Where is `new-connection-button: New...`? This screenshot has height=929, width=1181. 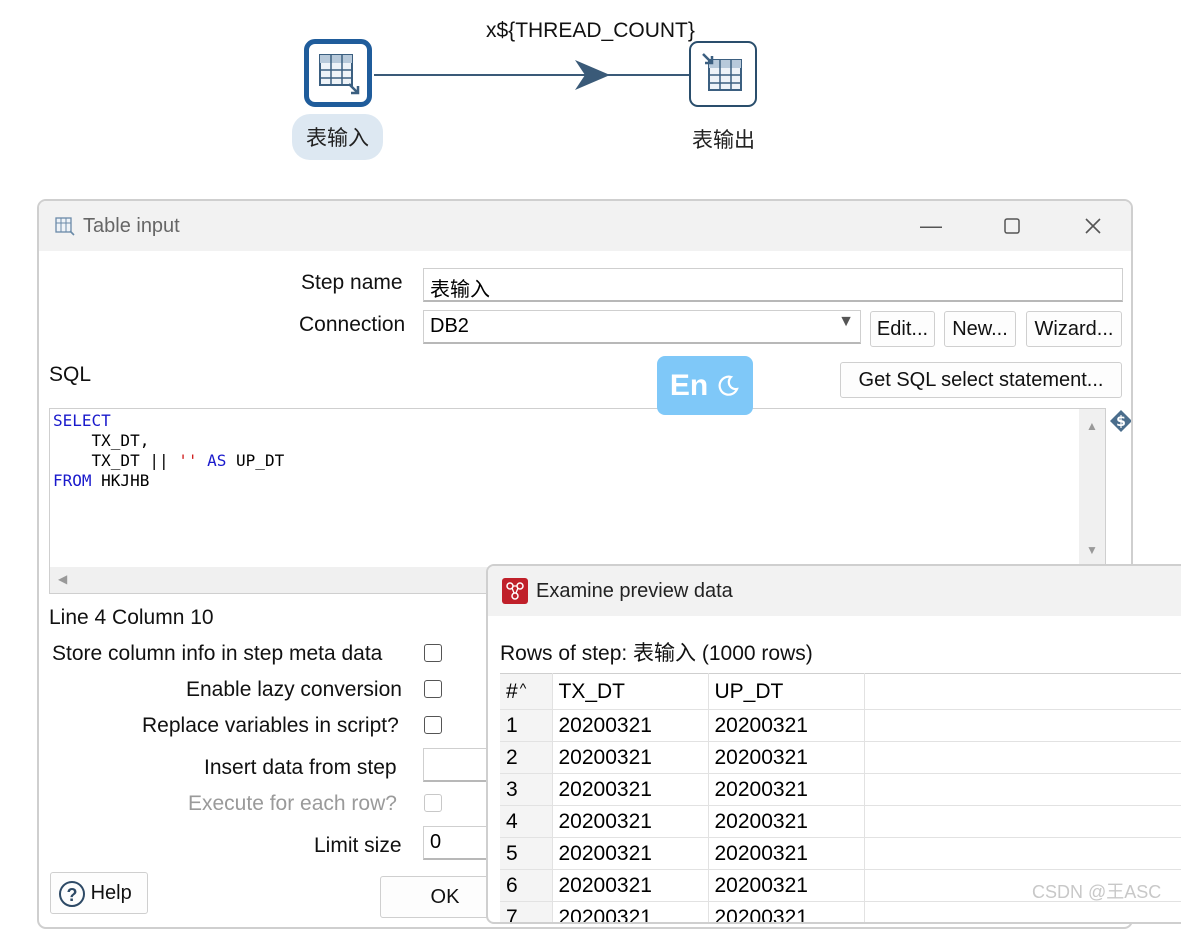 new-connection-button: New... is located at coordinates (980, 329).